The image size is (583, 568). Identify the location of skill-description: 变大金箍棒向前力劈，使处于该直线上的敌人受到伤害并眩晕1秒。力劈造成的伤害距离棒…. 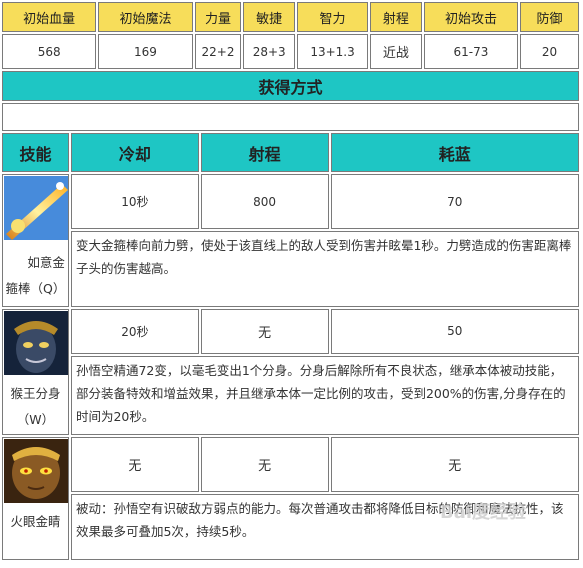
(324, 269).